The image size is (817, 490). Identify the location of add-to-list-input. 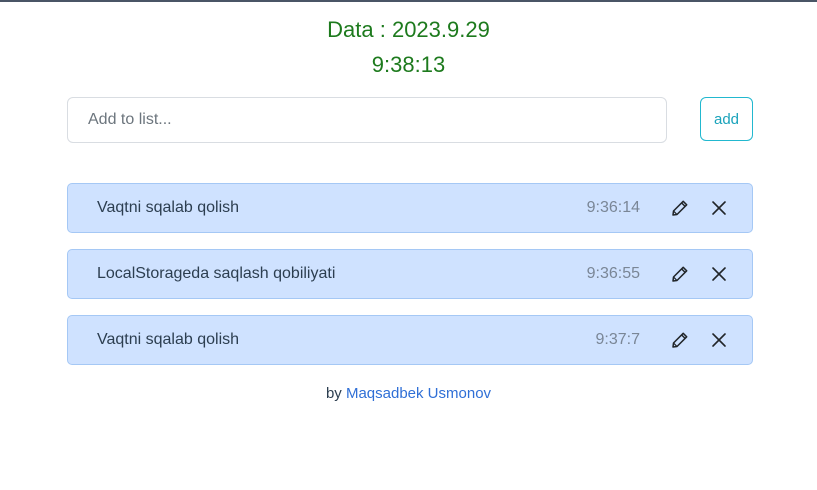
(367, 120).